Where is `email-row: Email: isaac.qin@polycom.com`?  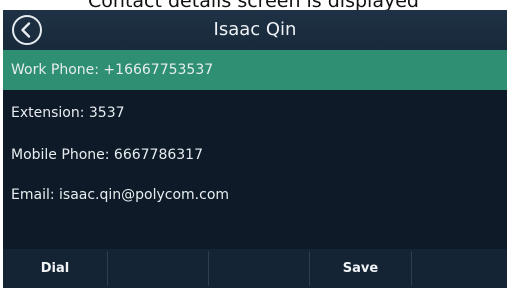
email-row: Email: isaac.qin@polycom.com is located at coordinates (255, 195).